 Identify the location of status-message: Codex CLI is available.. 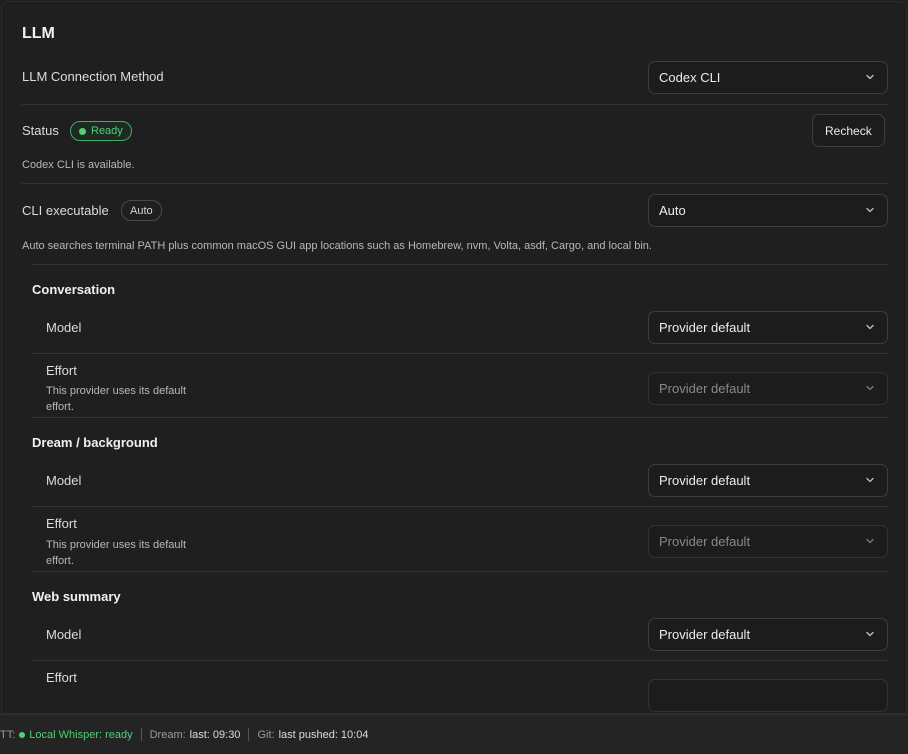
(78, 165).